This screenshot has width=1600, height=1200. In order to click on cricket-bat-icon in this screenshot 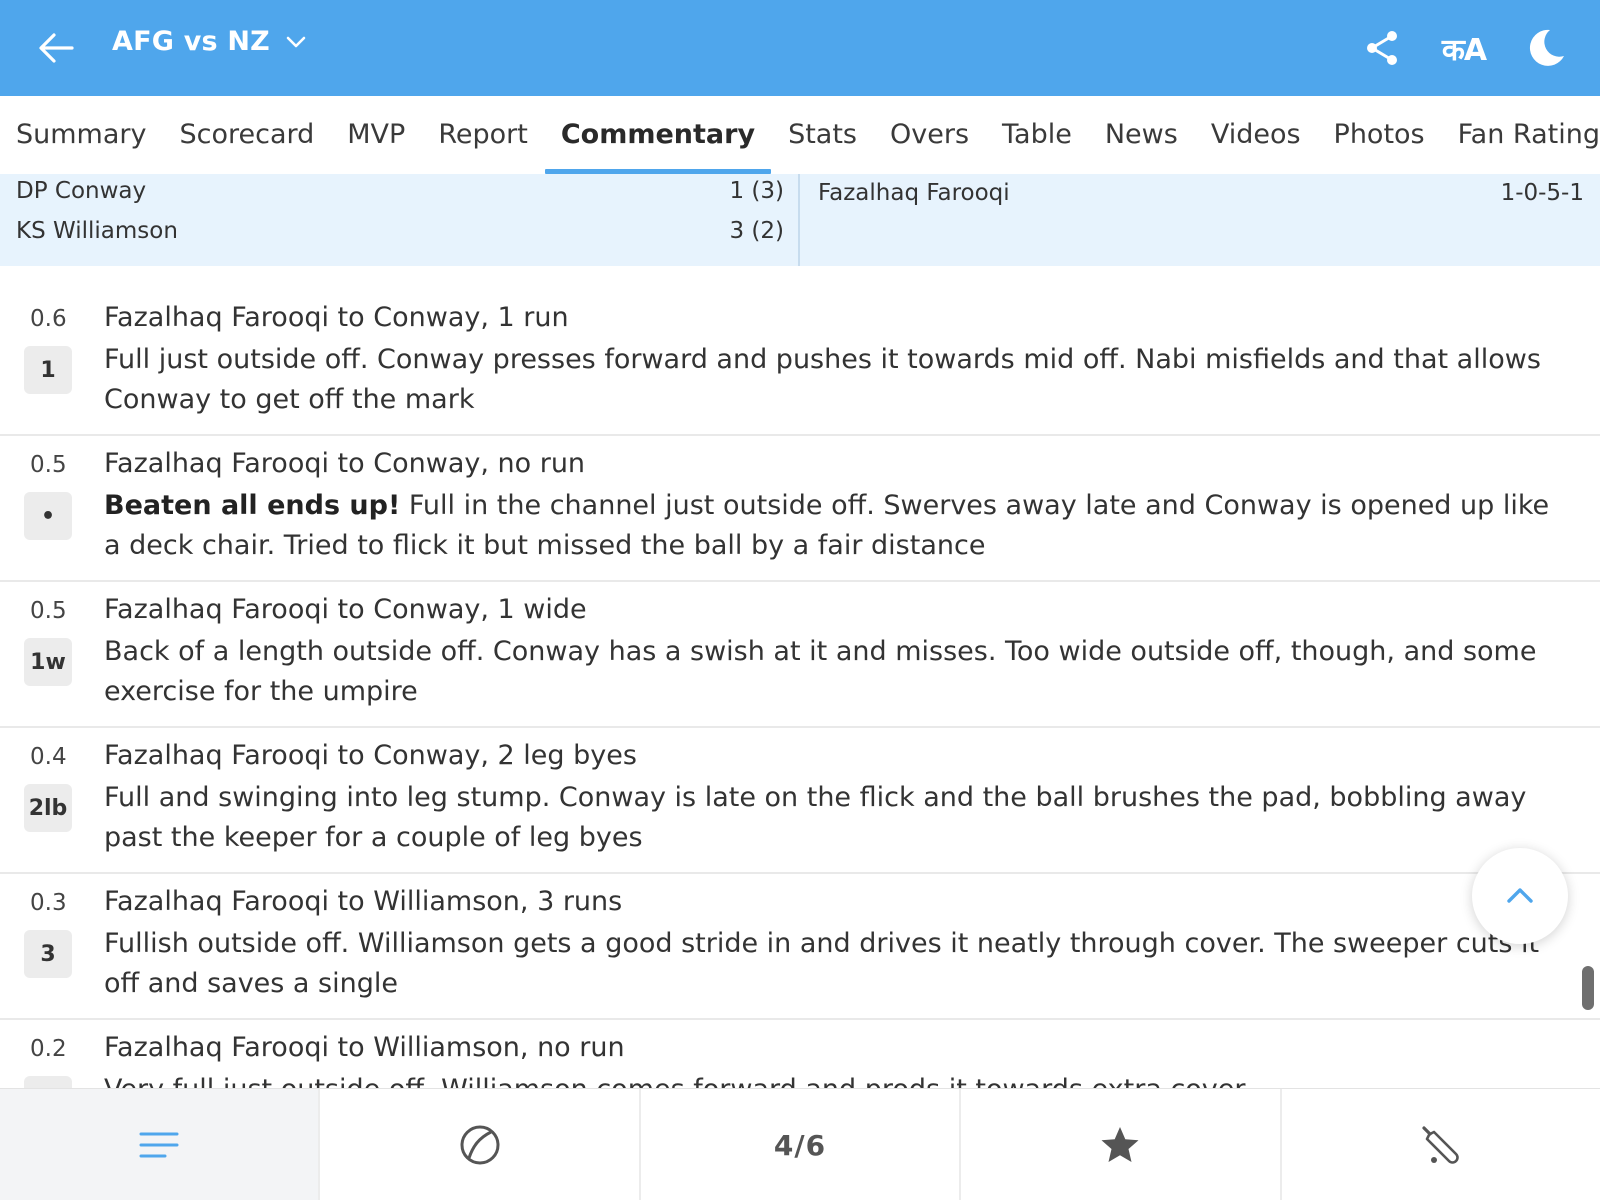, I will do `click(1440, 1145)`.